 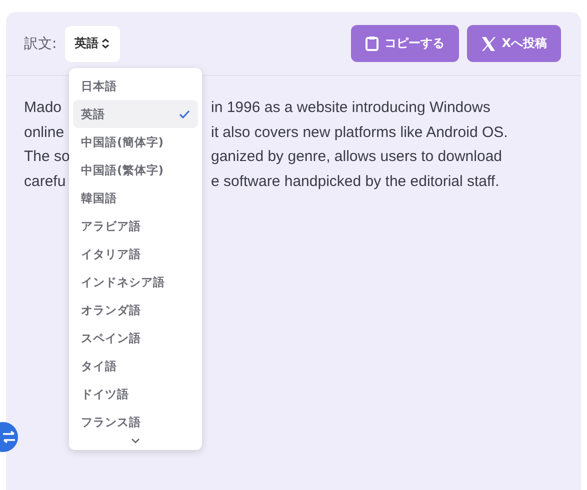 I want to click on paragraph-text: Mado, so click(x=43, y=107).